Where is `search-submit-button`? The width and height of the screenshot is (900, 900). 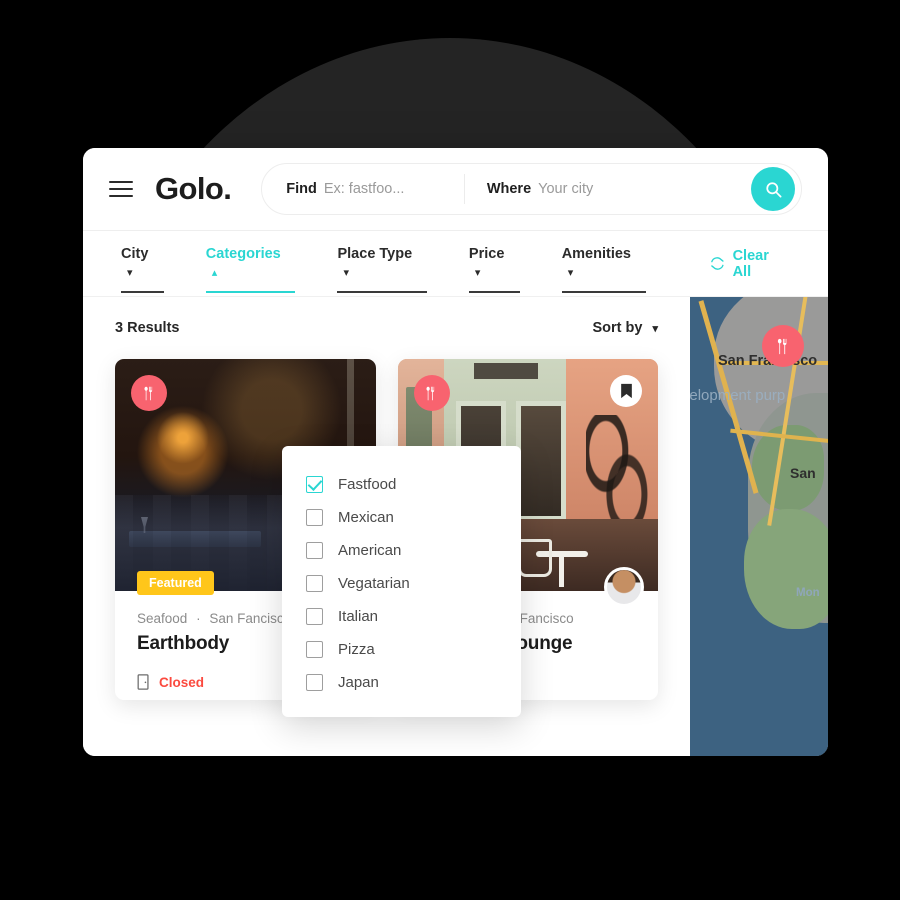 search-submit-button is located at coordinates (773, 189).